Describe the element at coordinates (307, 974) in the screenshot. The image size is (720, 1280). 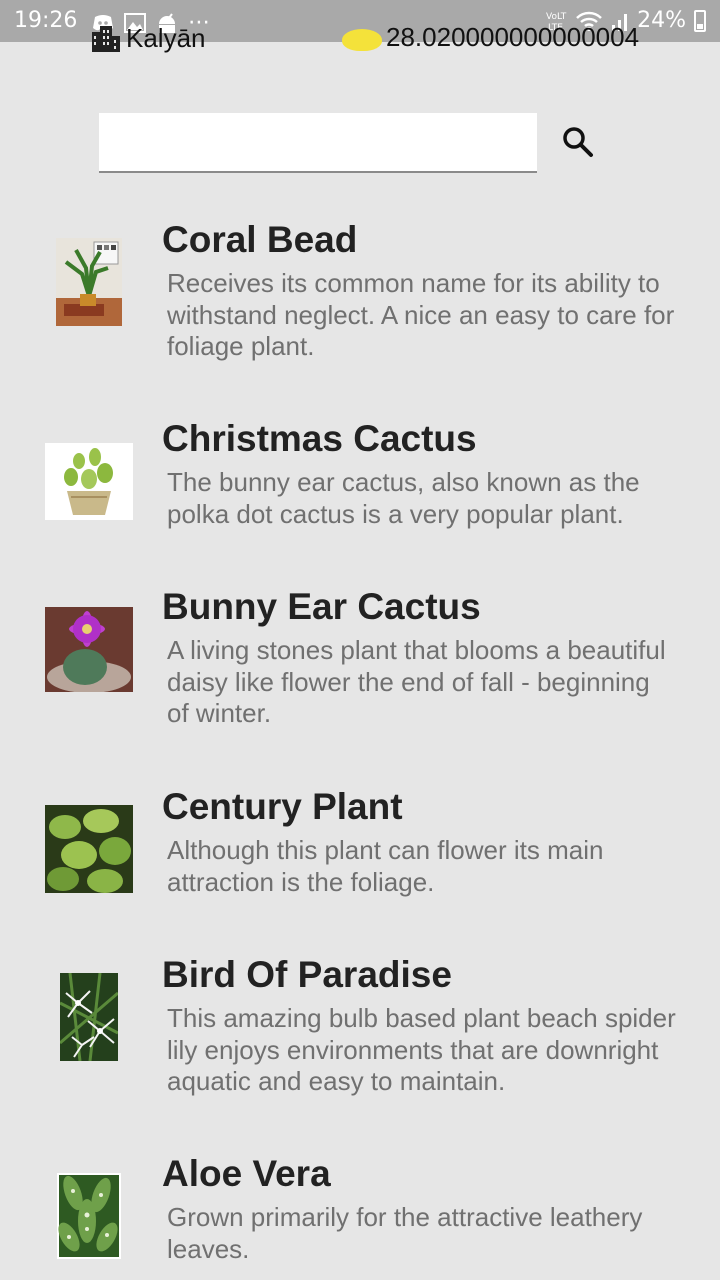
I see `plant-name: Bird Of Paradise` at that location.